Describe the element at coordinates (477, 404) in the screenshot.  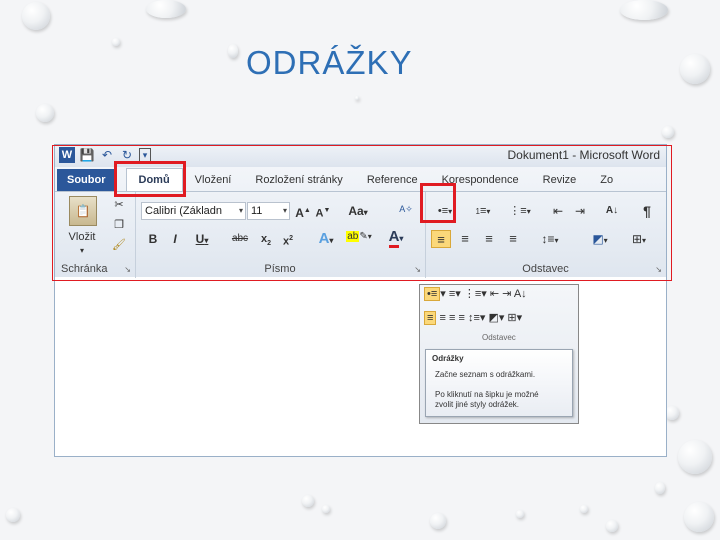
I see `tooltip-hint-line2: zvolit jiné styly odrážek.` at that location.